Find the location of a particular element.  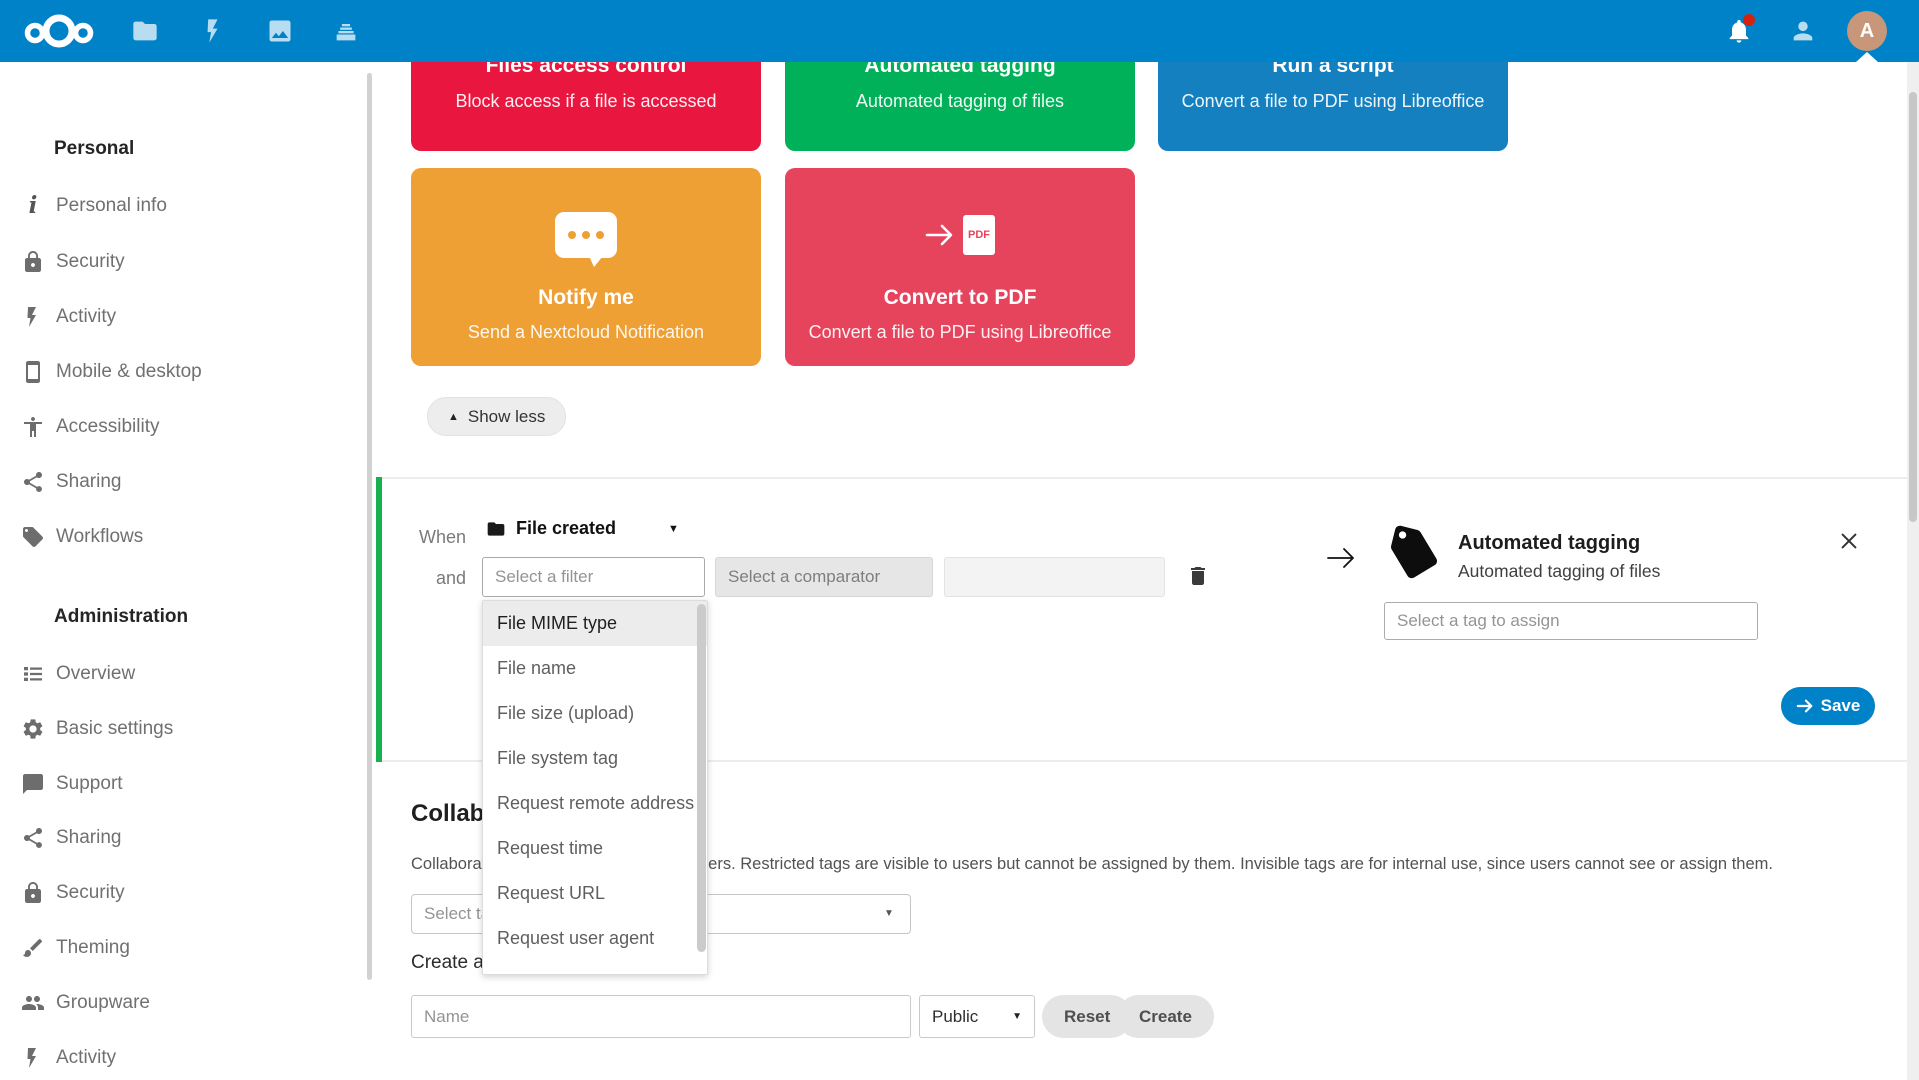

sidebar-item-support: Support is located at coordinates (186, 784).